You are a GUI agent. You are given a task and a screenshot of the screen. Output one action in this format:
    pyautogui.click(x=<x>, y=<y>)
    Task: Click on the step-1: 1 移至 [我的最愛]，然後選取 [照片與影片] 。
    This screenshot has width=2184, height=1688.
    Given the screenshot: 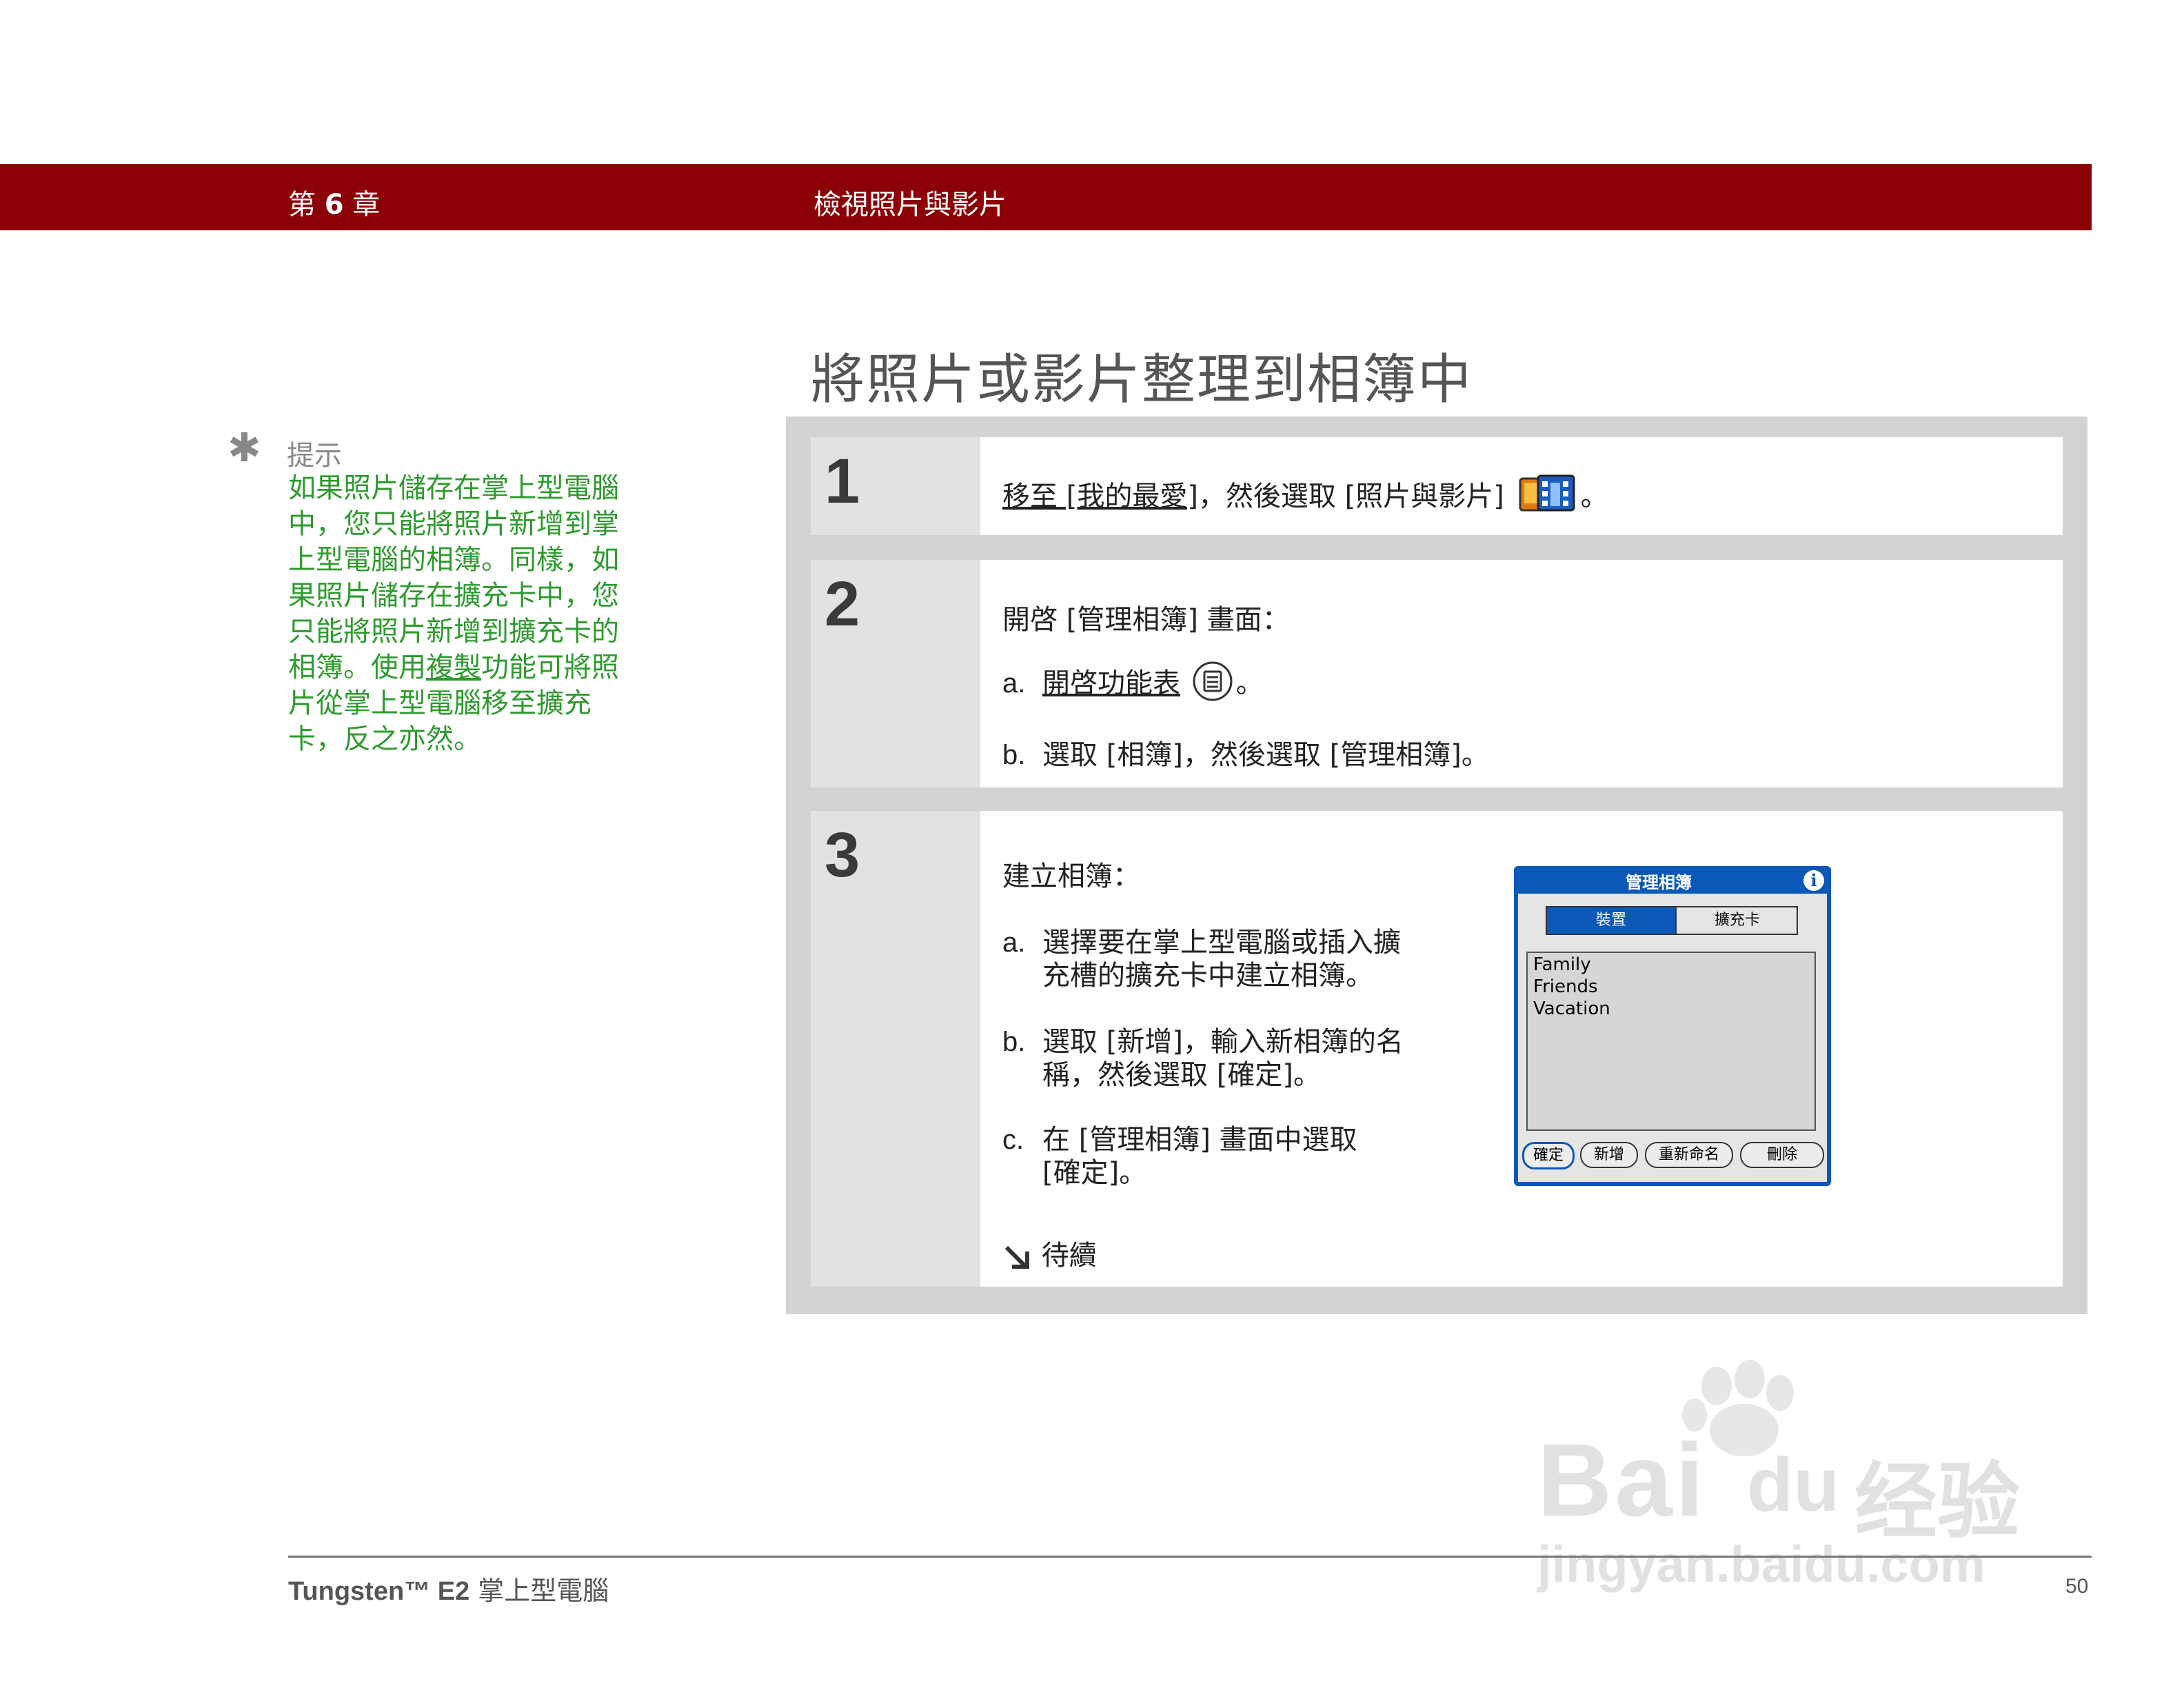 What is the action you would take?
    pyautogui.click(x=1437, y=486)
    